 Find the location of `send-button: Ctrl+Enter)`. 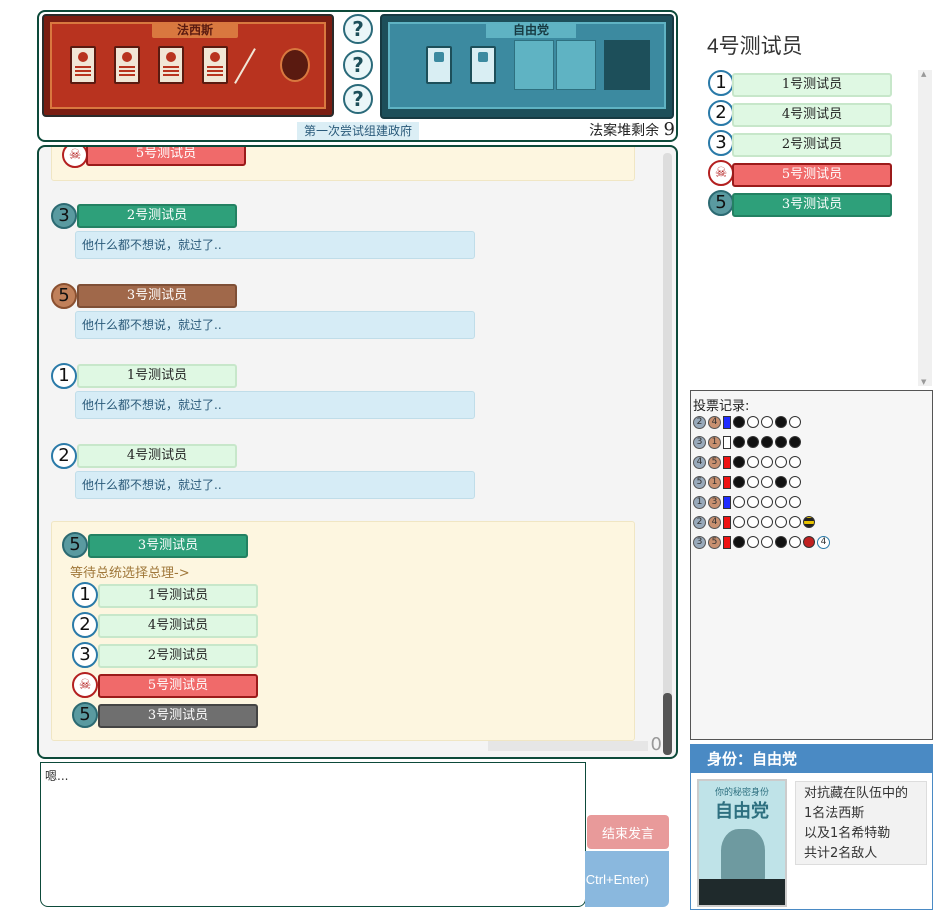

send-button: Ctrl+Enter) is located at coordinates (627, 879).